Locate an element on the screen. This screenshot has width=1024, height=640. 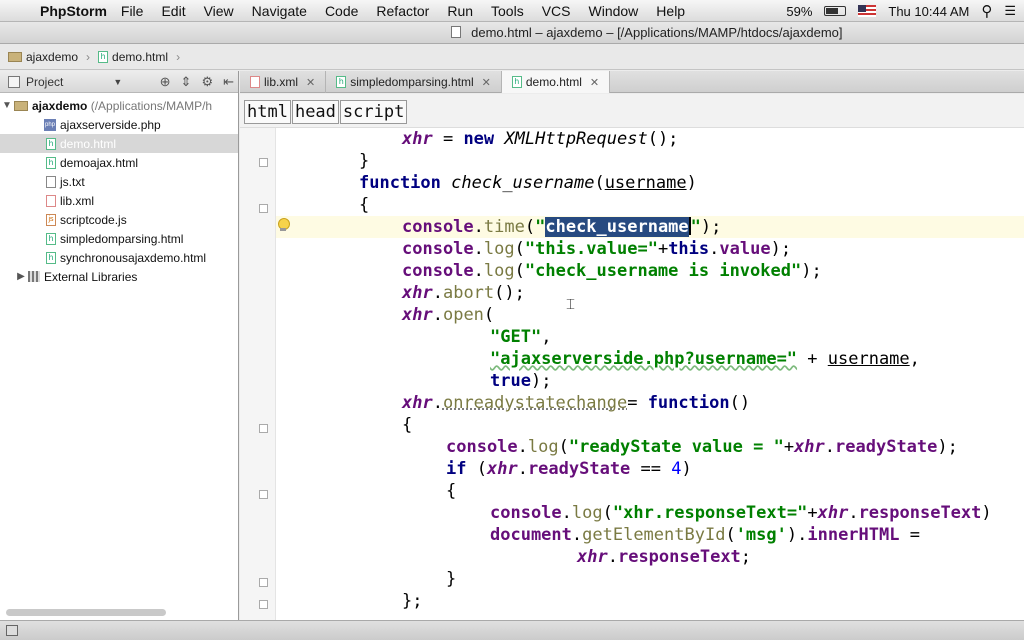
tag-crumb-script: script is located at coordinates (373, 112).